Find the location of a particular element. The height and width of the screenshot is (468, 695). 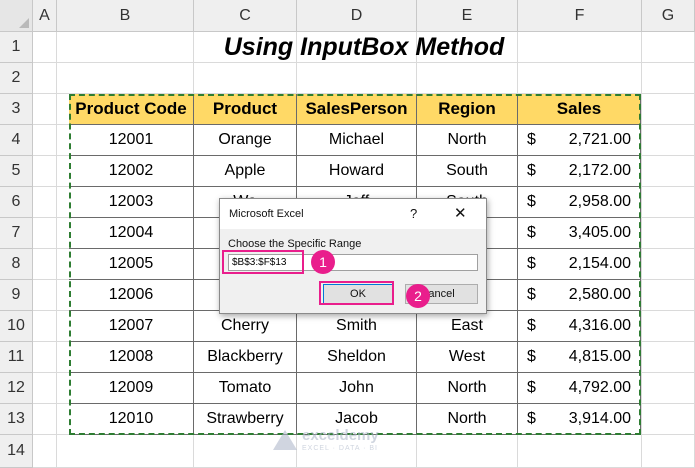

cell-product-code: 12004 is located at coordinates (131, 233).